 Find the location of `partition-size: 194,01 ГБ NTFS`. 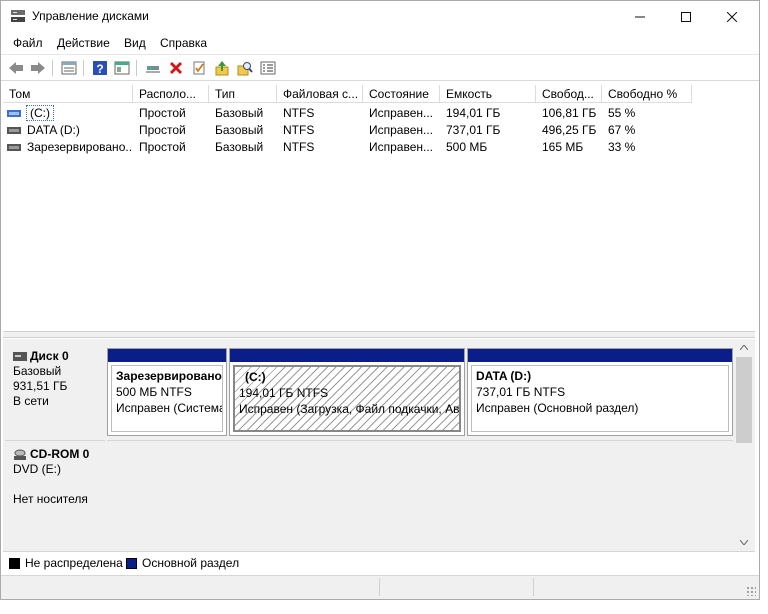

partition-size: 194,01 ГБ NTFS is located at coordinates (284, 393).